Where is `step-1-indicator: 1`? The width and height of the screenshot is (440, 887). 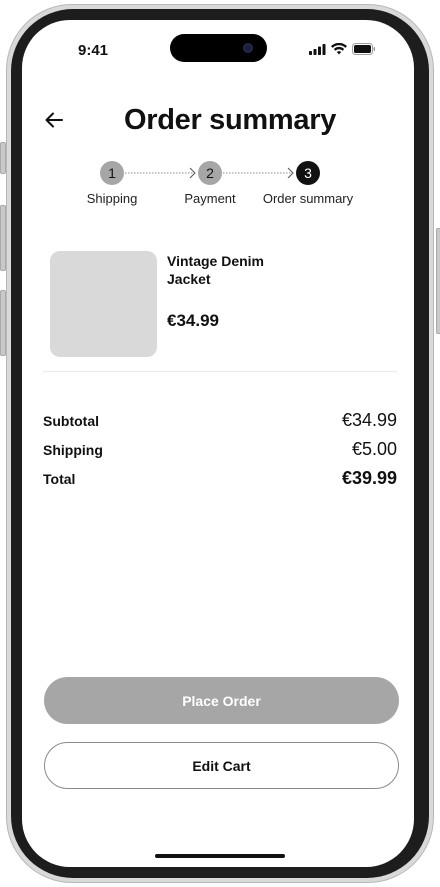
step-1-indicator: 1 is located at coordinates (112, 173).